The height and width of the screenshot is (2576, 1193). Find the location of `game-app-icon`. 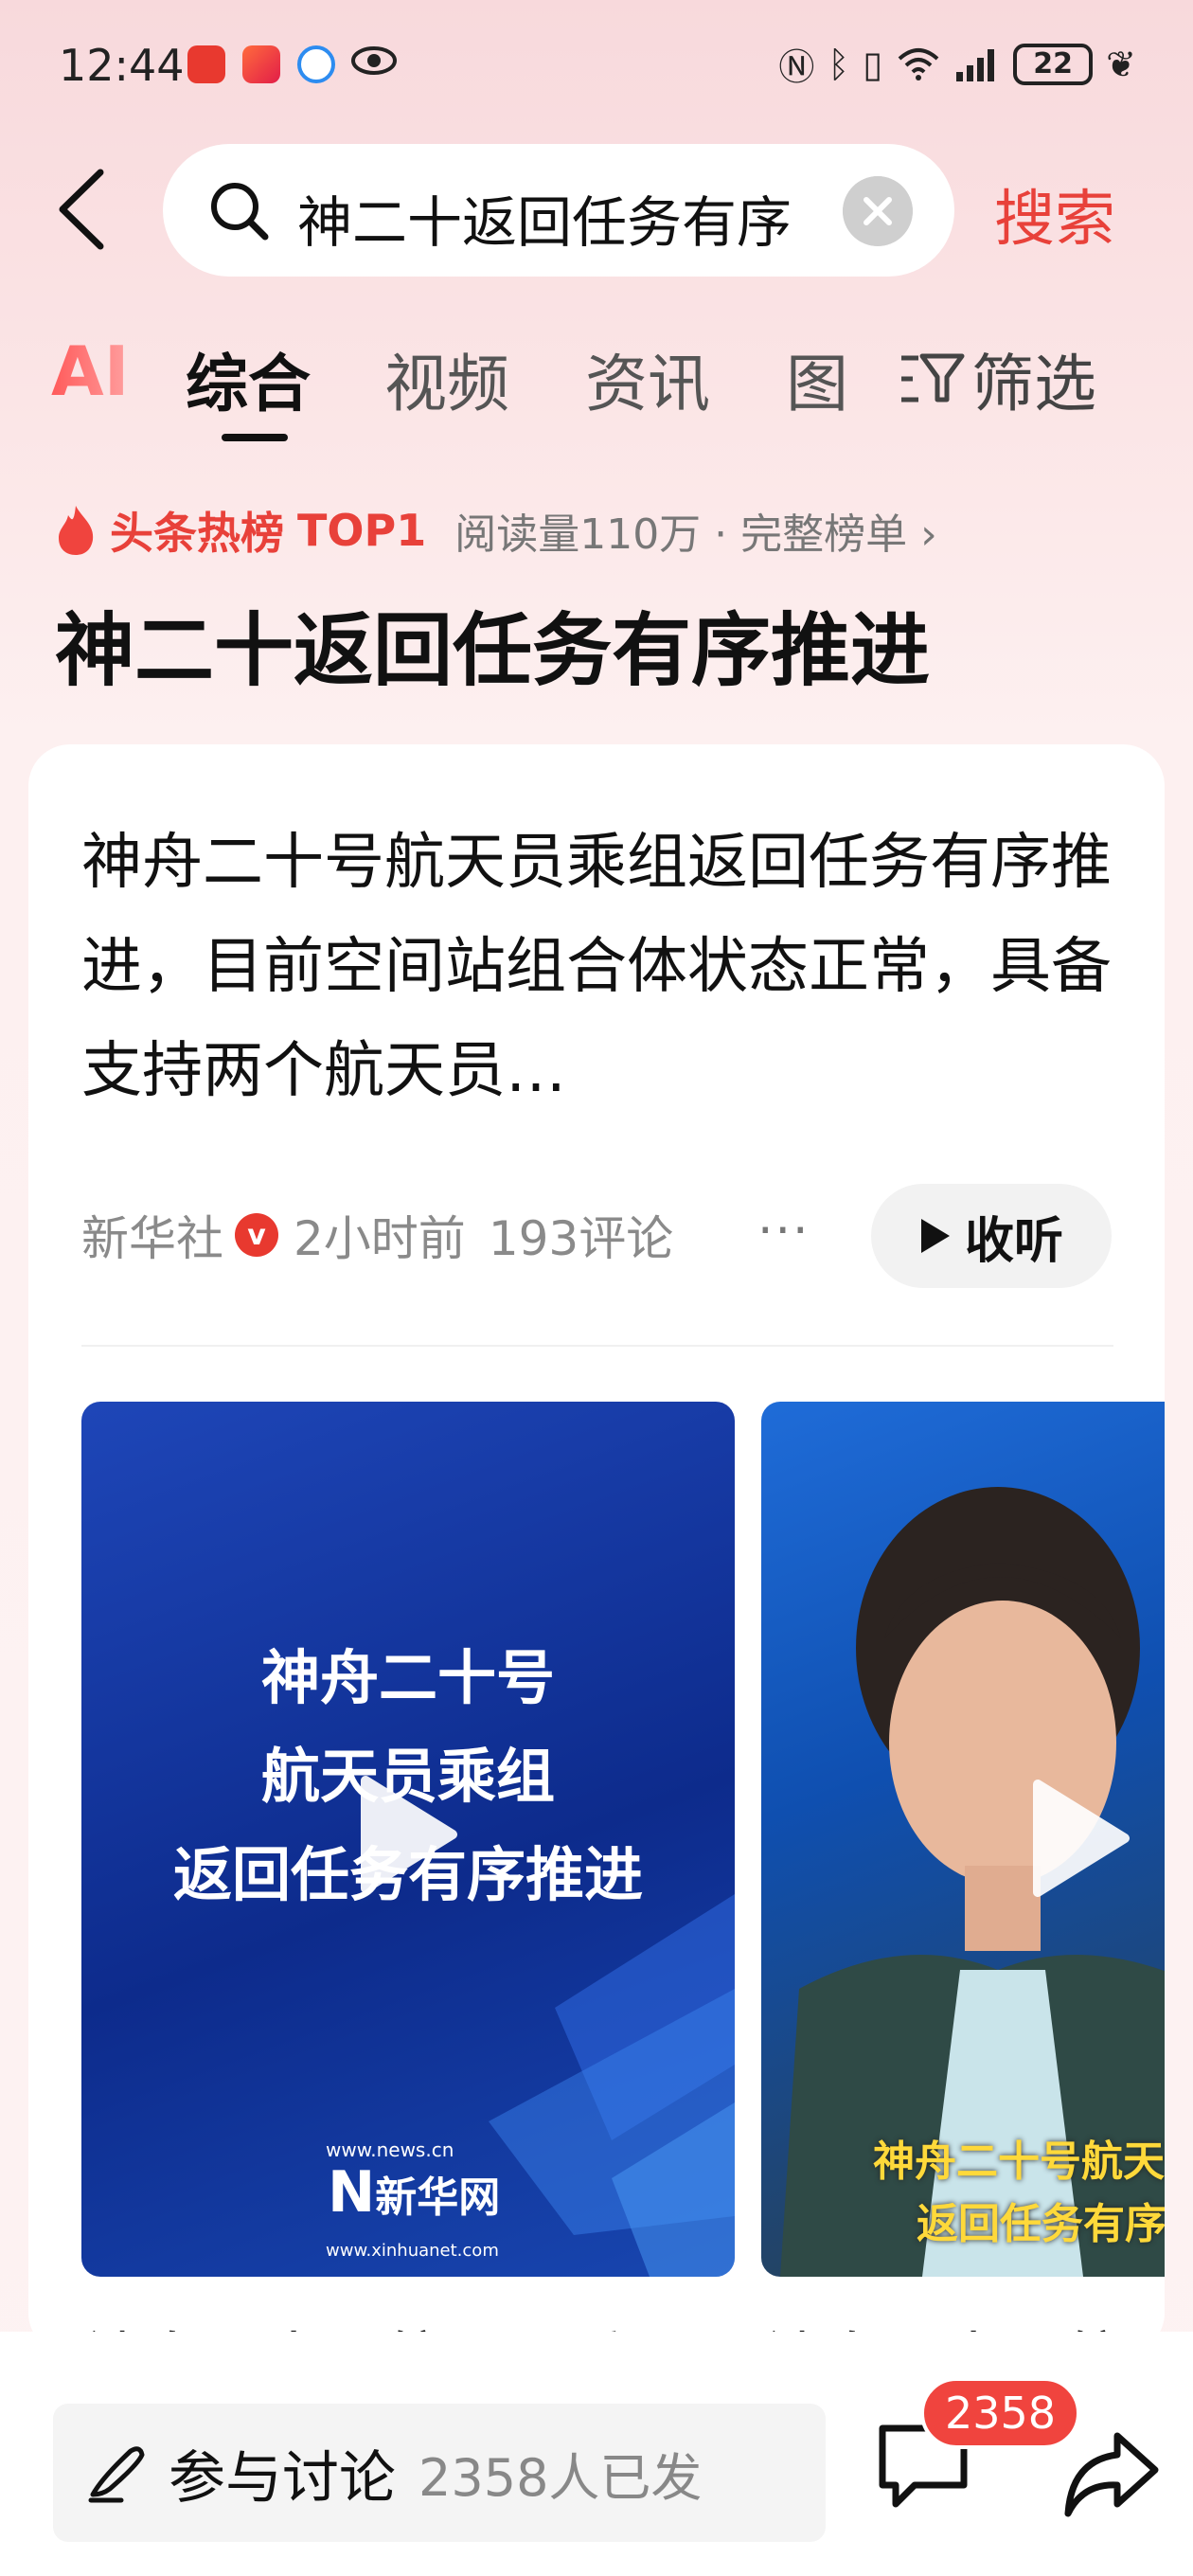

game-app-icon is located at coordinates (261, 64).